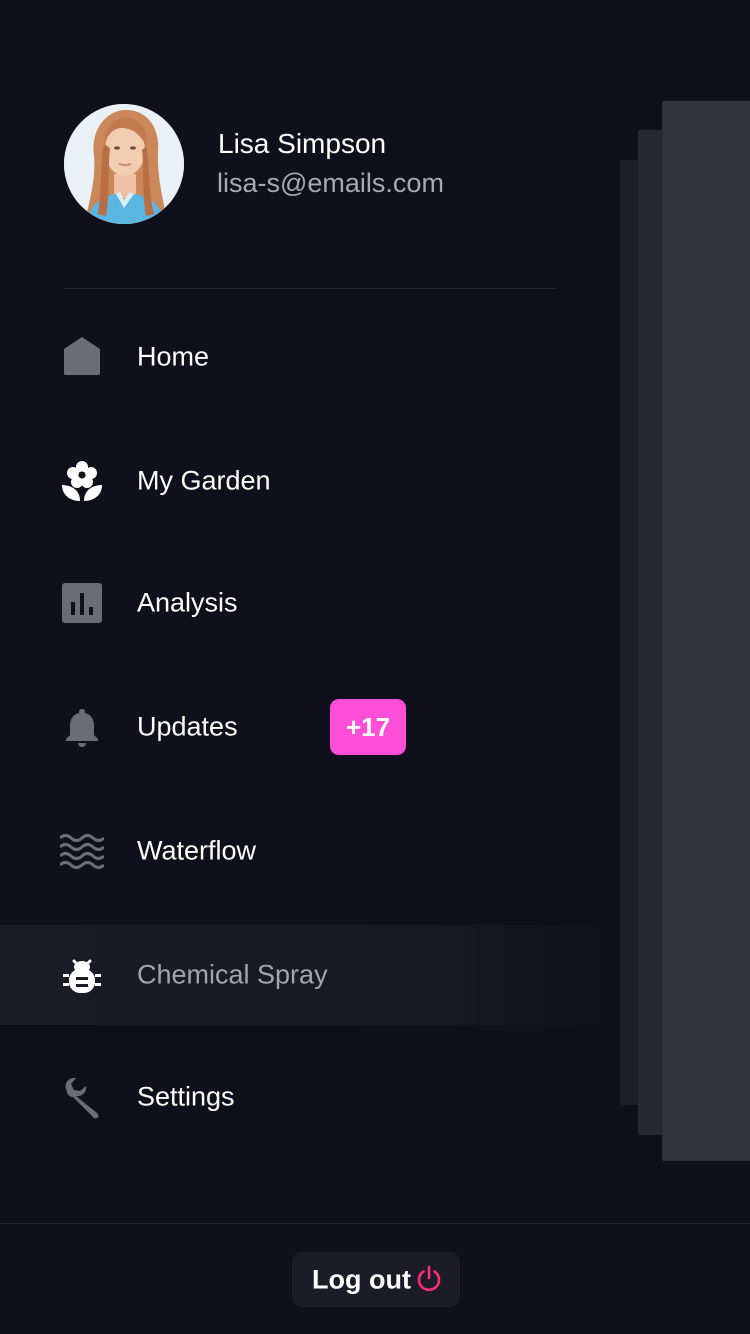 Image resolution: width=750 pixels, height=1334 pixels. What do you see at coordinates (429, 1279) in the screenshot?
I see `power-icon` at bounding box center [429, 1279].